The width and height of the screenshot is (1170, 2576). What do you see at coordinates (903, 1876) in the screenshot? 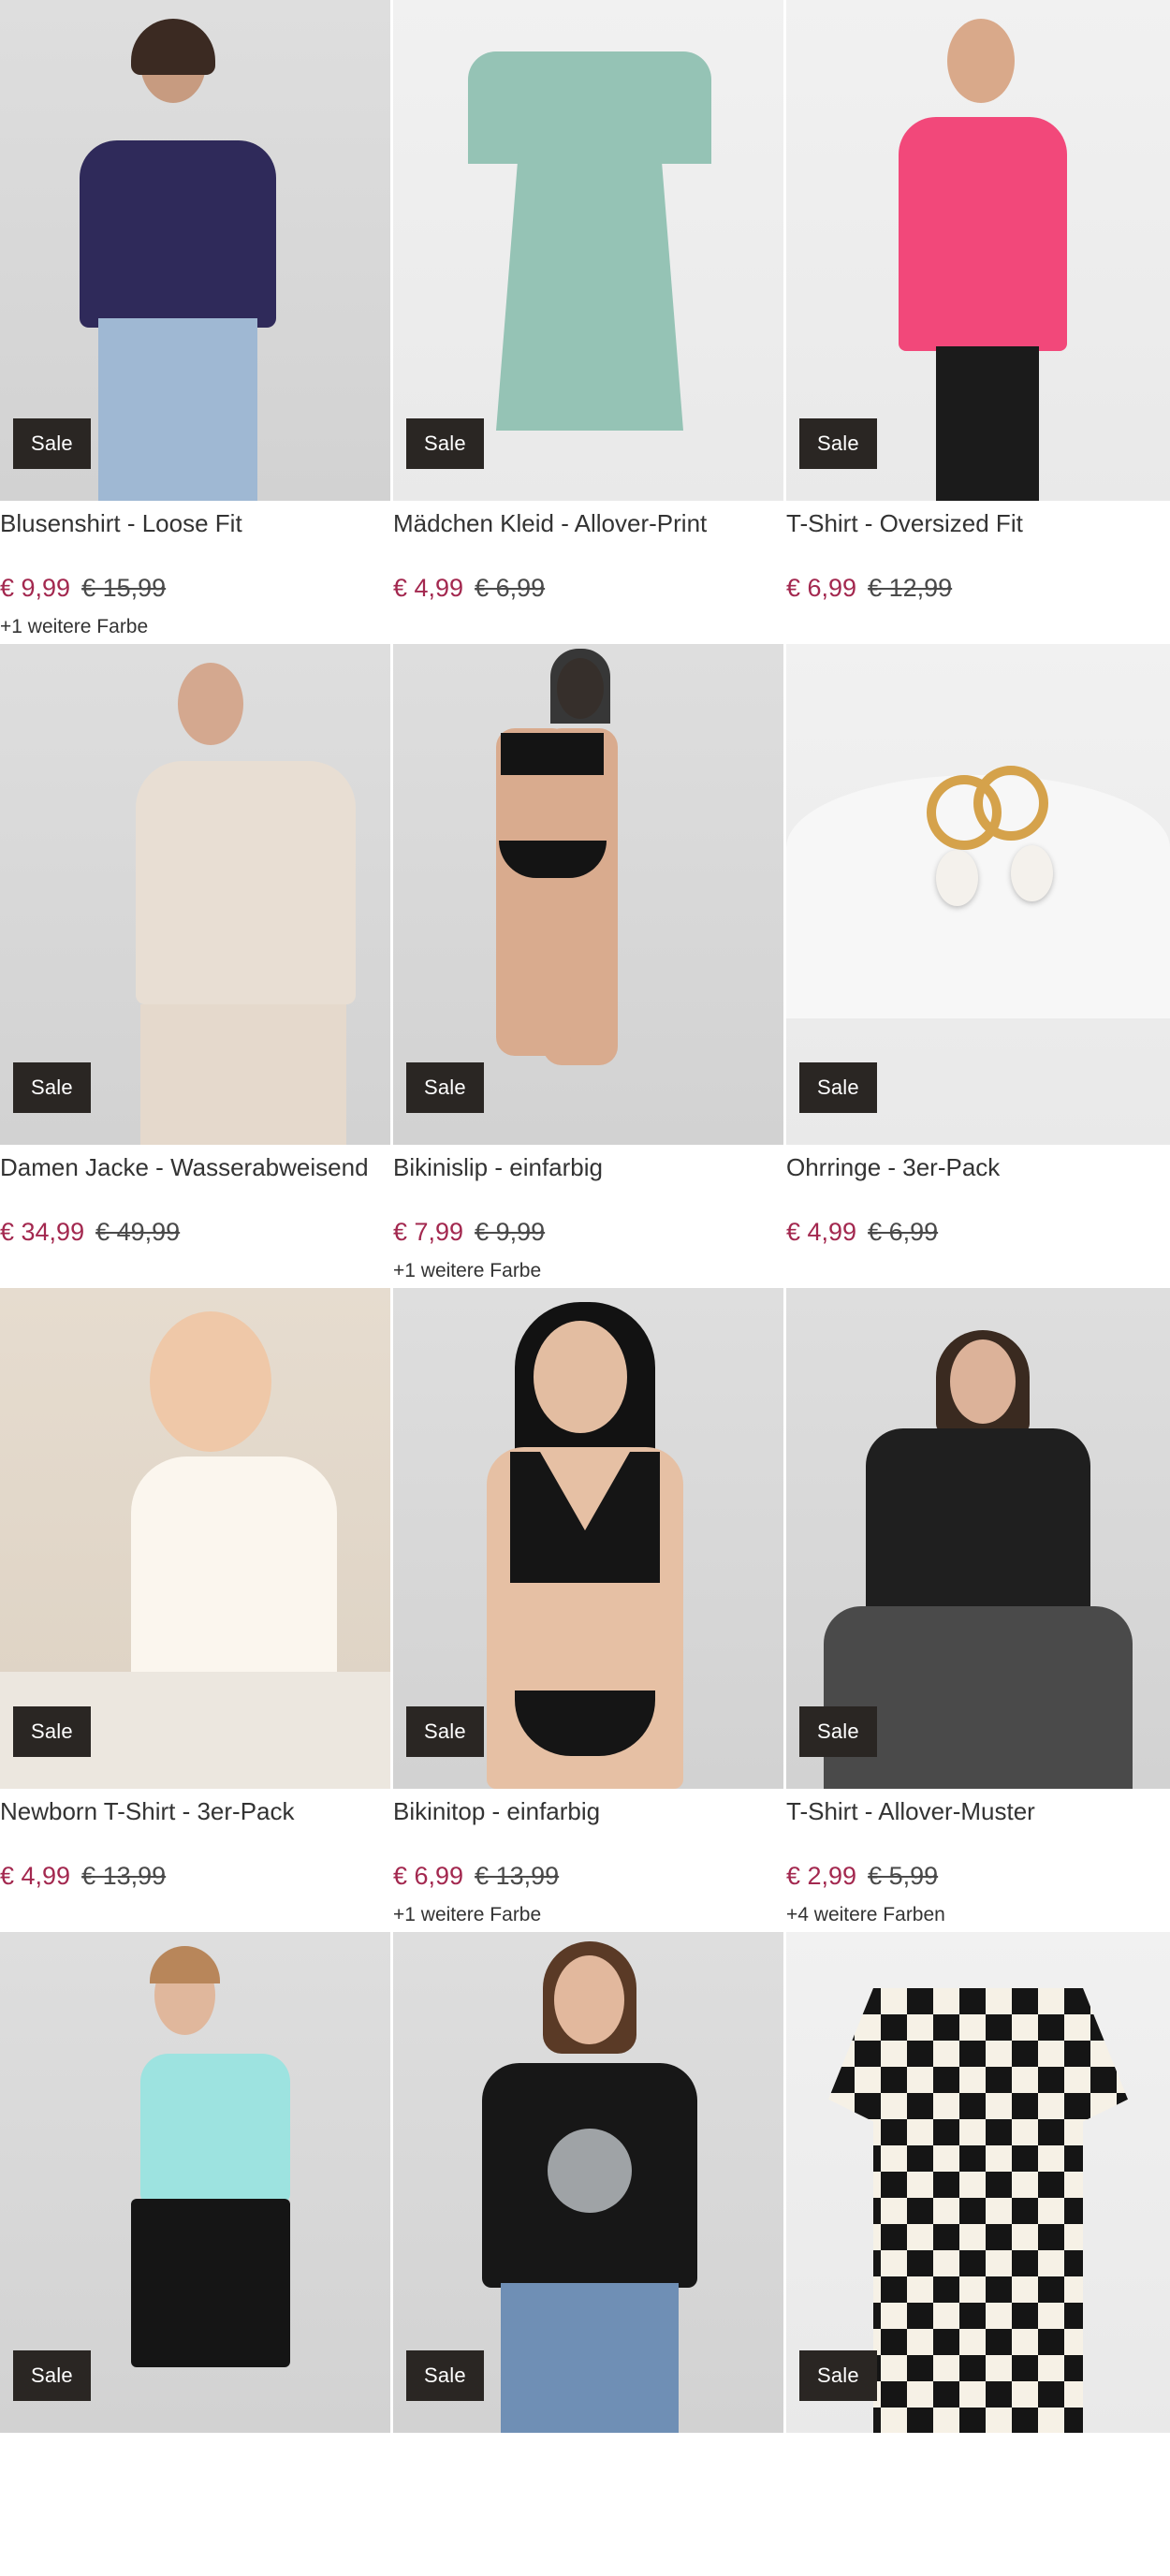
I see `old-price: € 5,99` at bounding box center [903, 1876].